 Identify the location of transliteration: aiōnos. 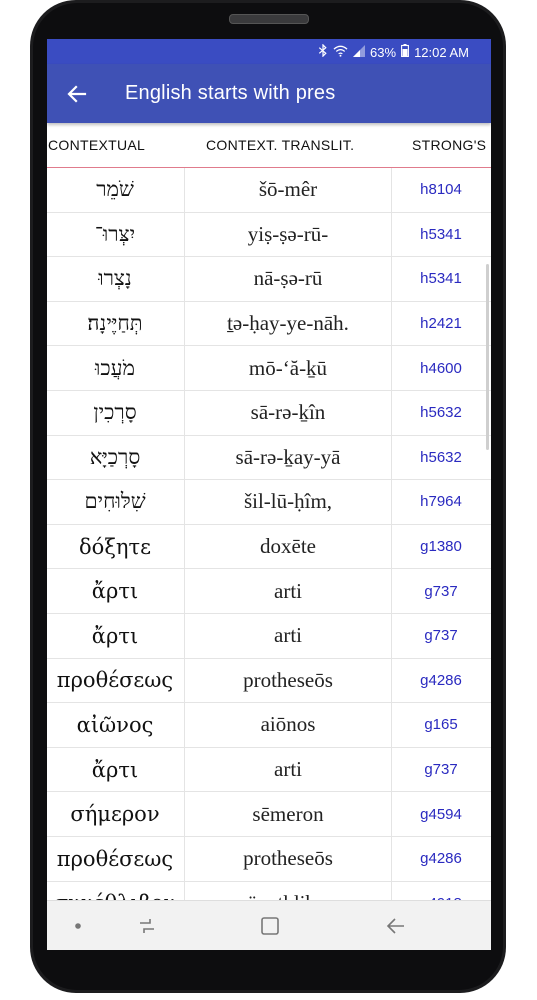
(288, 725).